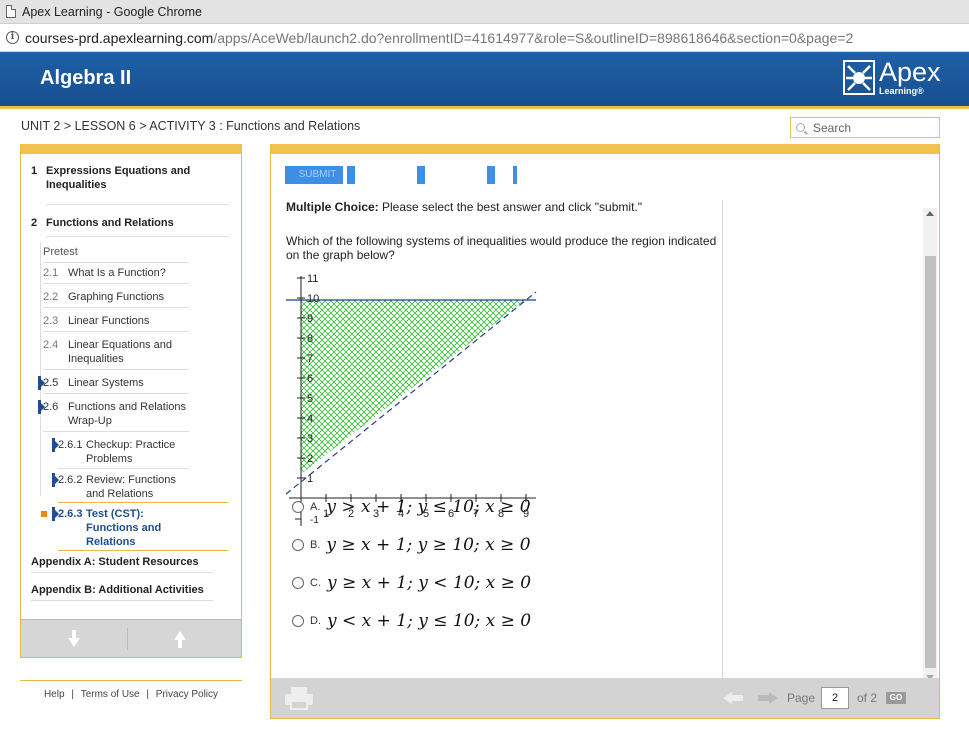 The image size is (969, 734). Describe the element at coordinates (429, 621) in the screenshot. I see `choice-d-math: y < x + 1; y ≤ 10; x ≥ 0` at that location.